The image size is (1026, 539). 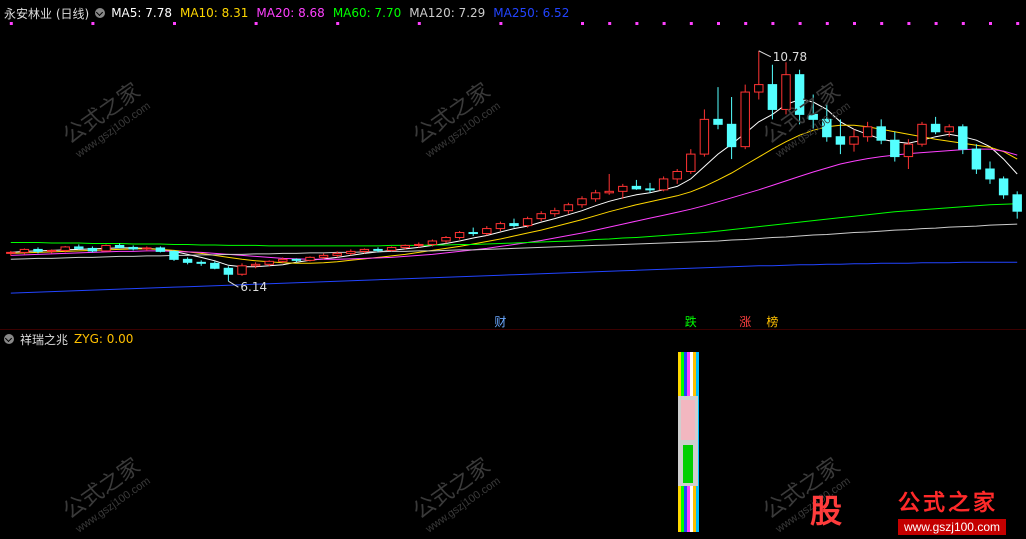 What do you see at coordinates (447, 13) in the screenshot?
I see `ma-legend-item: MA120: 7.29` at bounding box center [447, 13].